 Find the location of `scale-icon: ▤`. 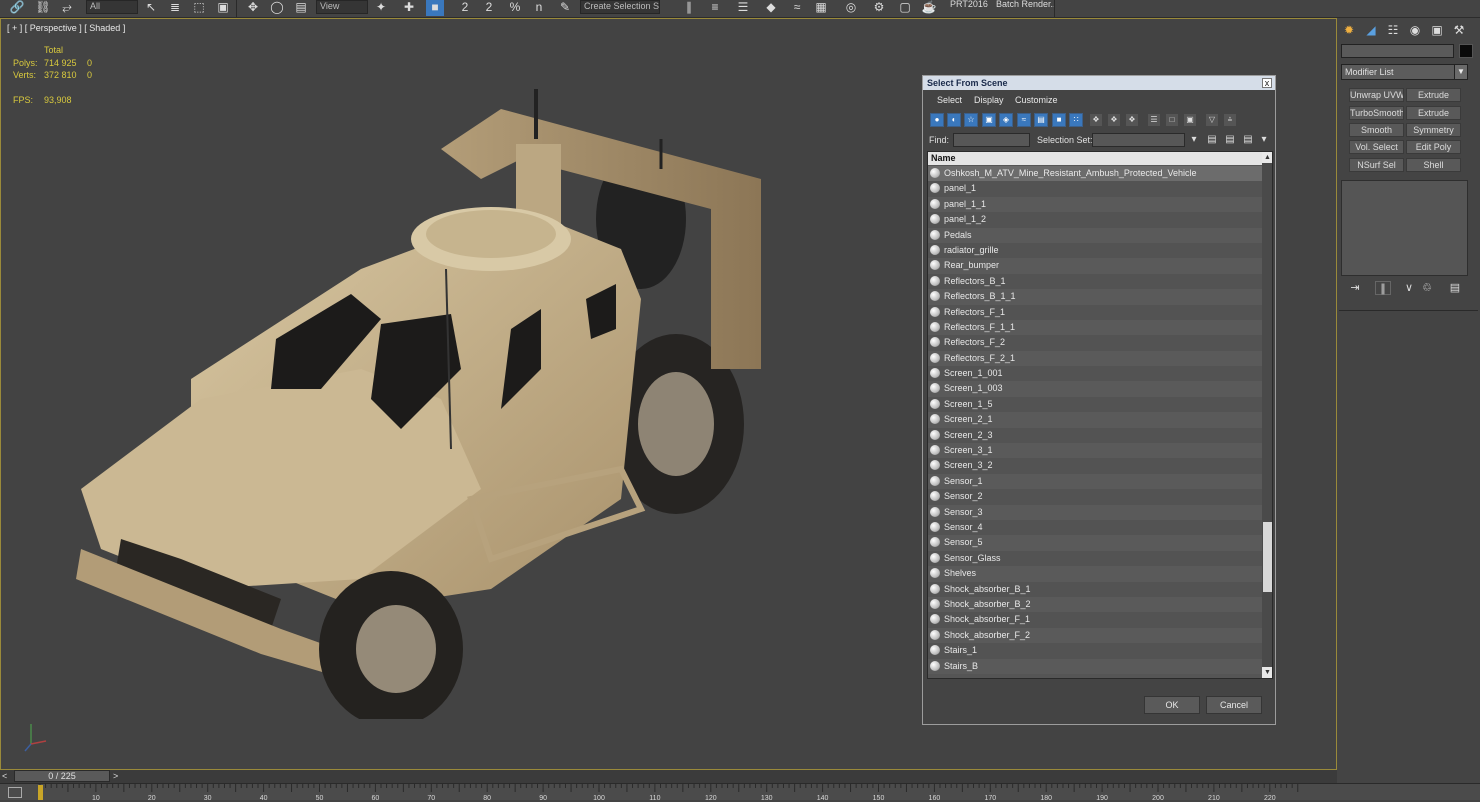

scale-icon: ▤ is located at coordinates (301, 8).